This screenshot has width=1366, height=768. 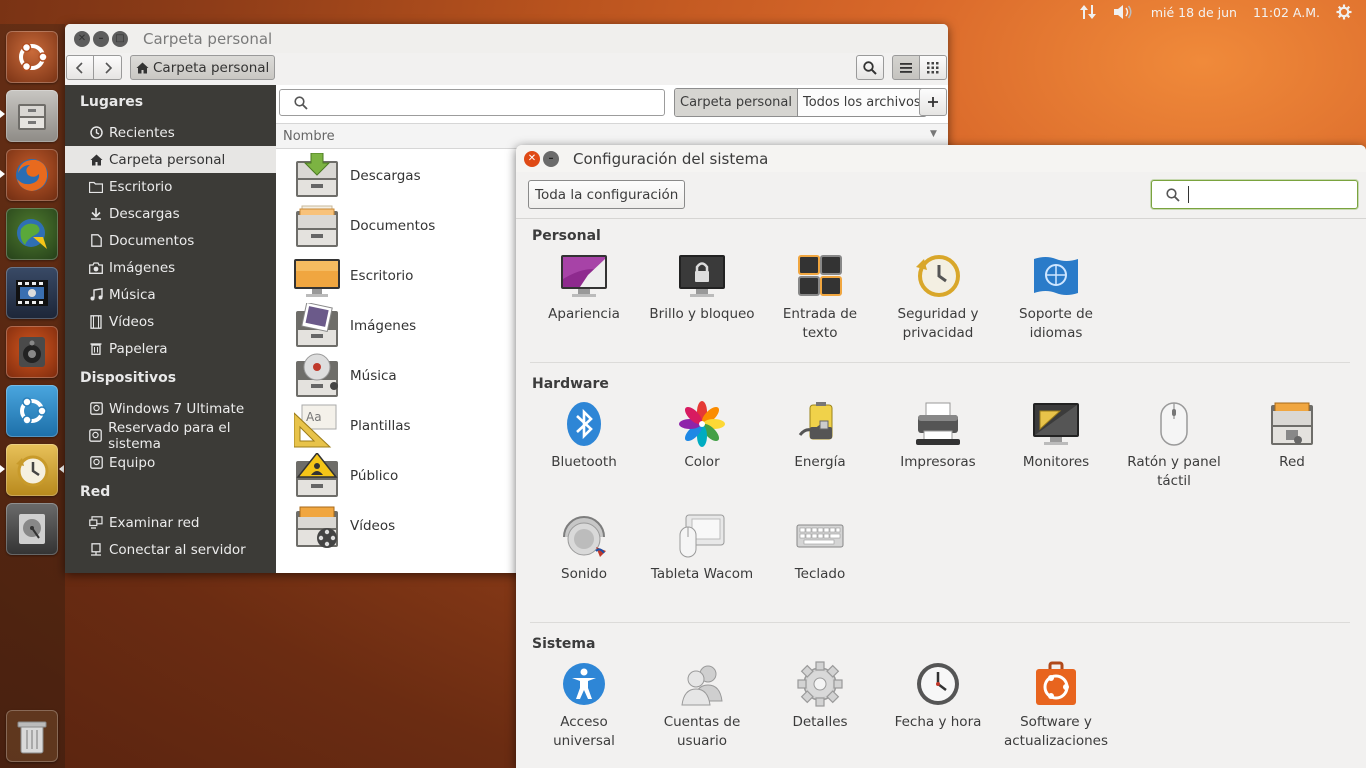 I want to click on setting-language-support: Soporte de idiomas, so click(x=1056, y=298).